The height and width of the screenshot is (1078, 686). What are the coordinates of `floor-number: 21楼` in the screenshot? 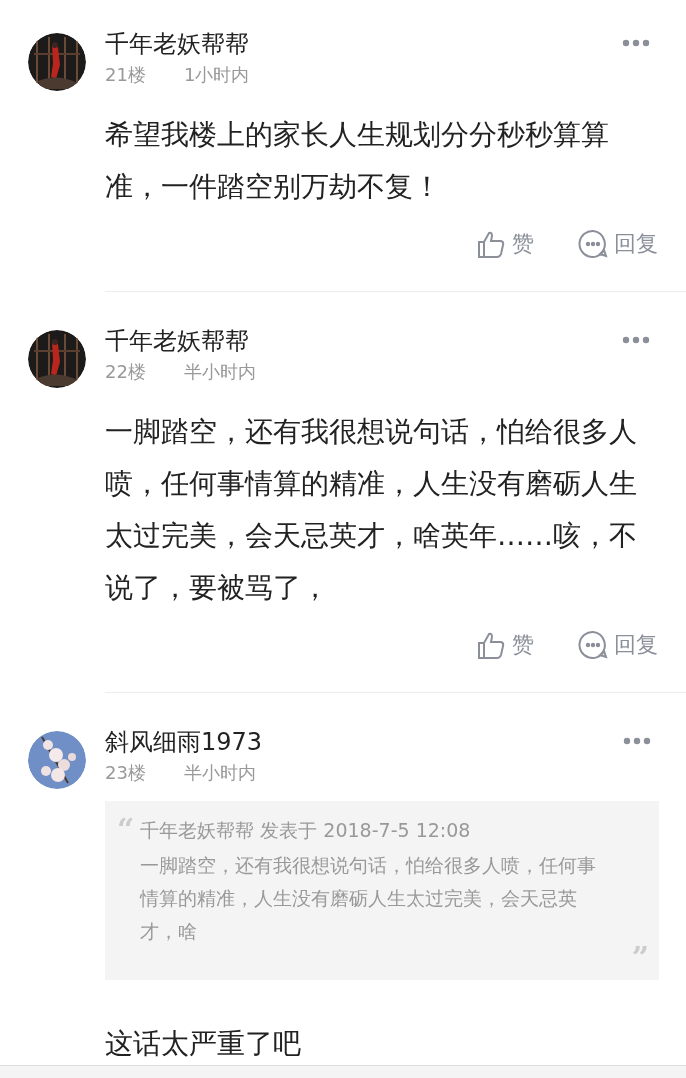 It's located at (125, 75).